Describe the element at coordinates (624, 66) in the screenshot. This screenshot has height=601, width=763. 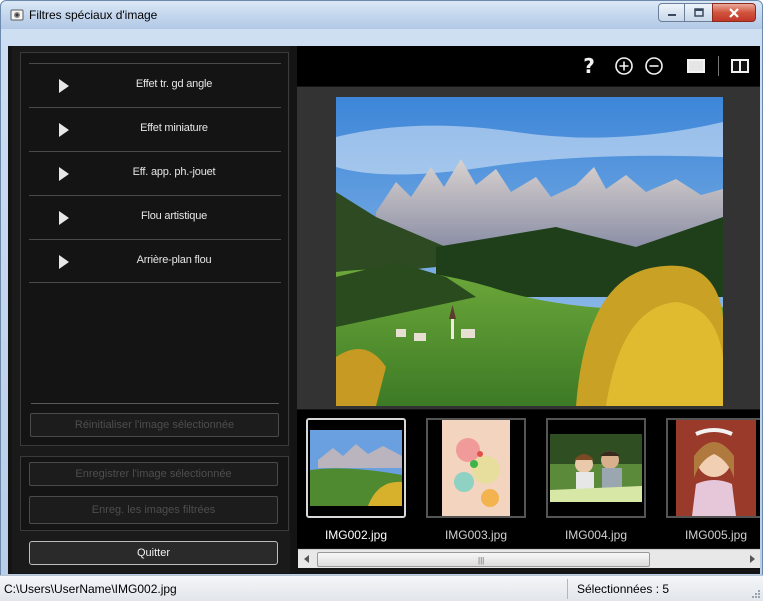
I see `zoom-in-icon` at that location.